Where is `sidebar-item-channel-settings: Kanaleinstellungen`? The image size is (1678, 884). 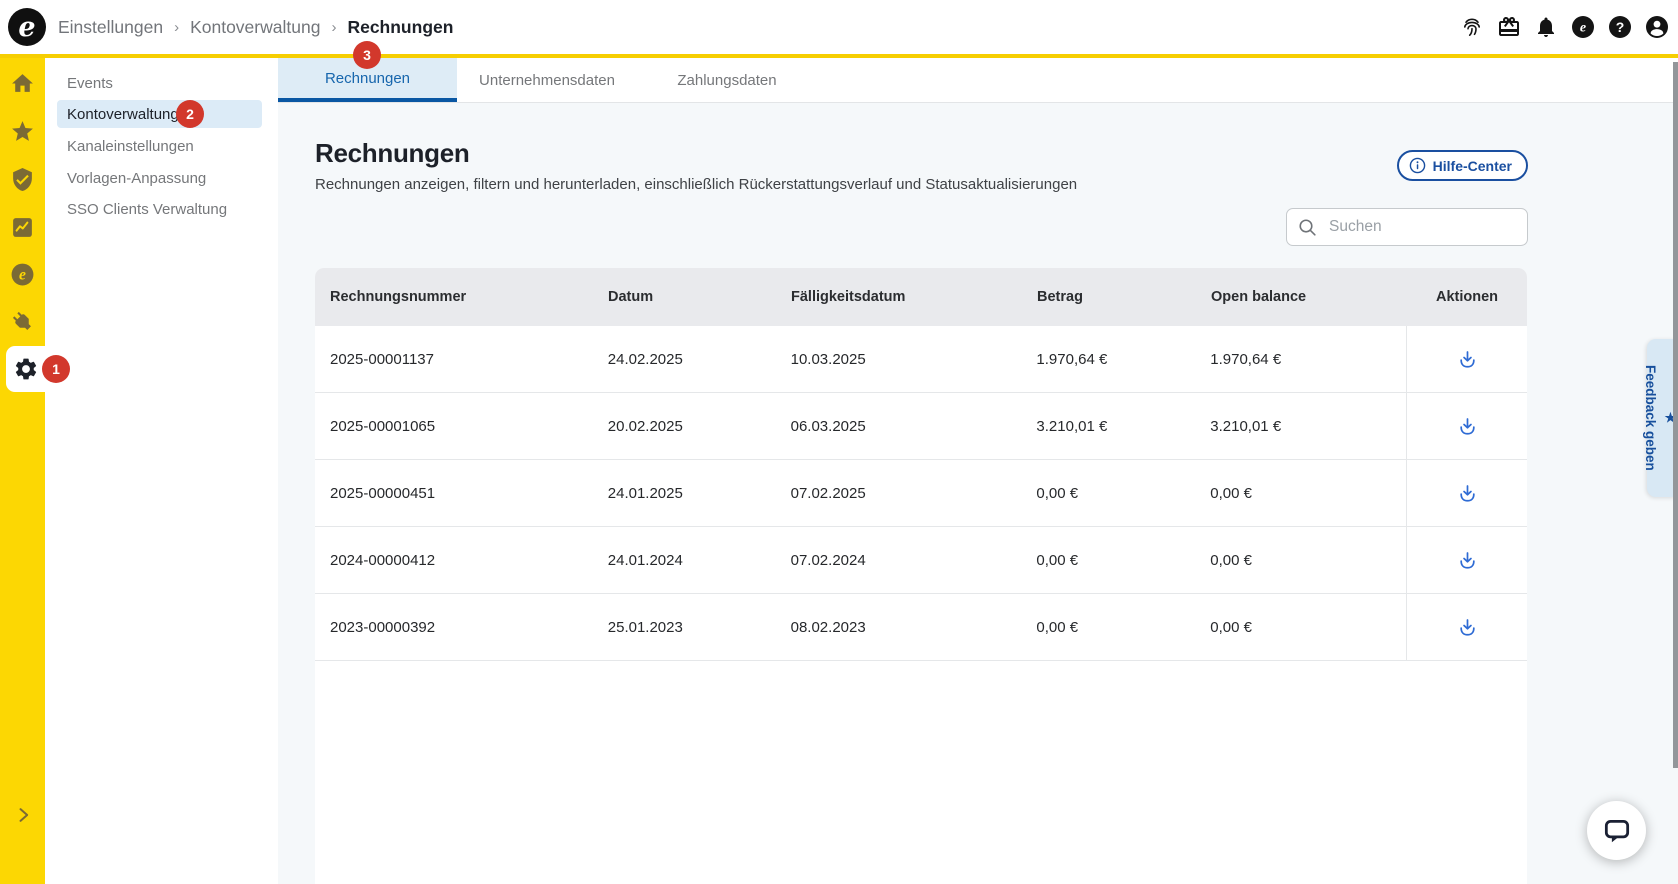 sidebar-item-channel-settings: Kanaleinstellungen is located at coordinates (159, 146).